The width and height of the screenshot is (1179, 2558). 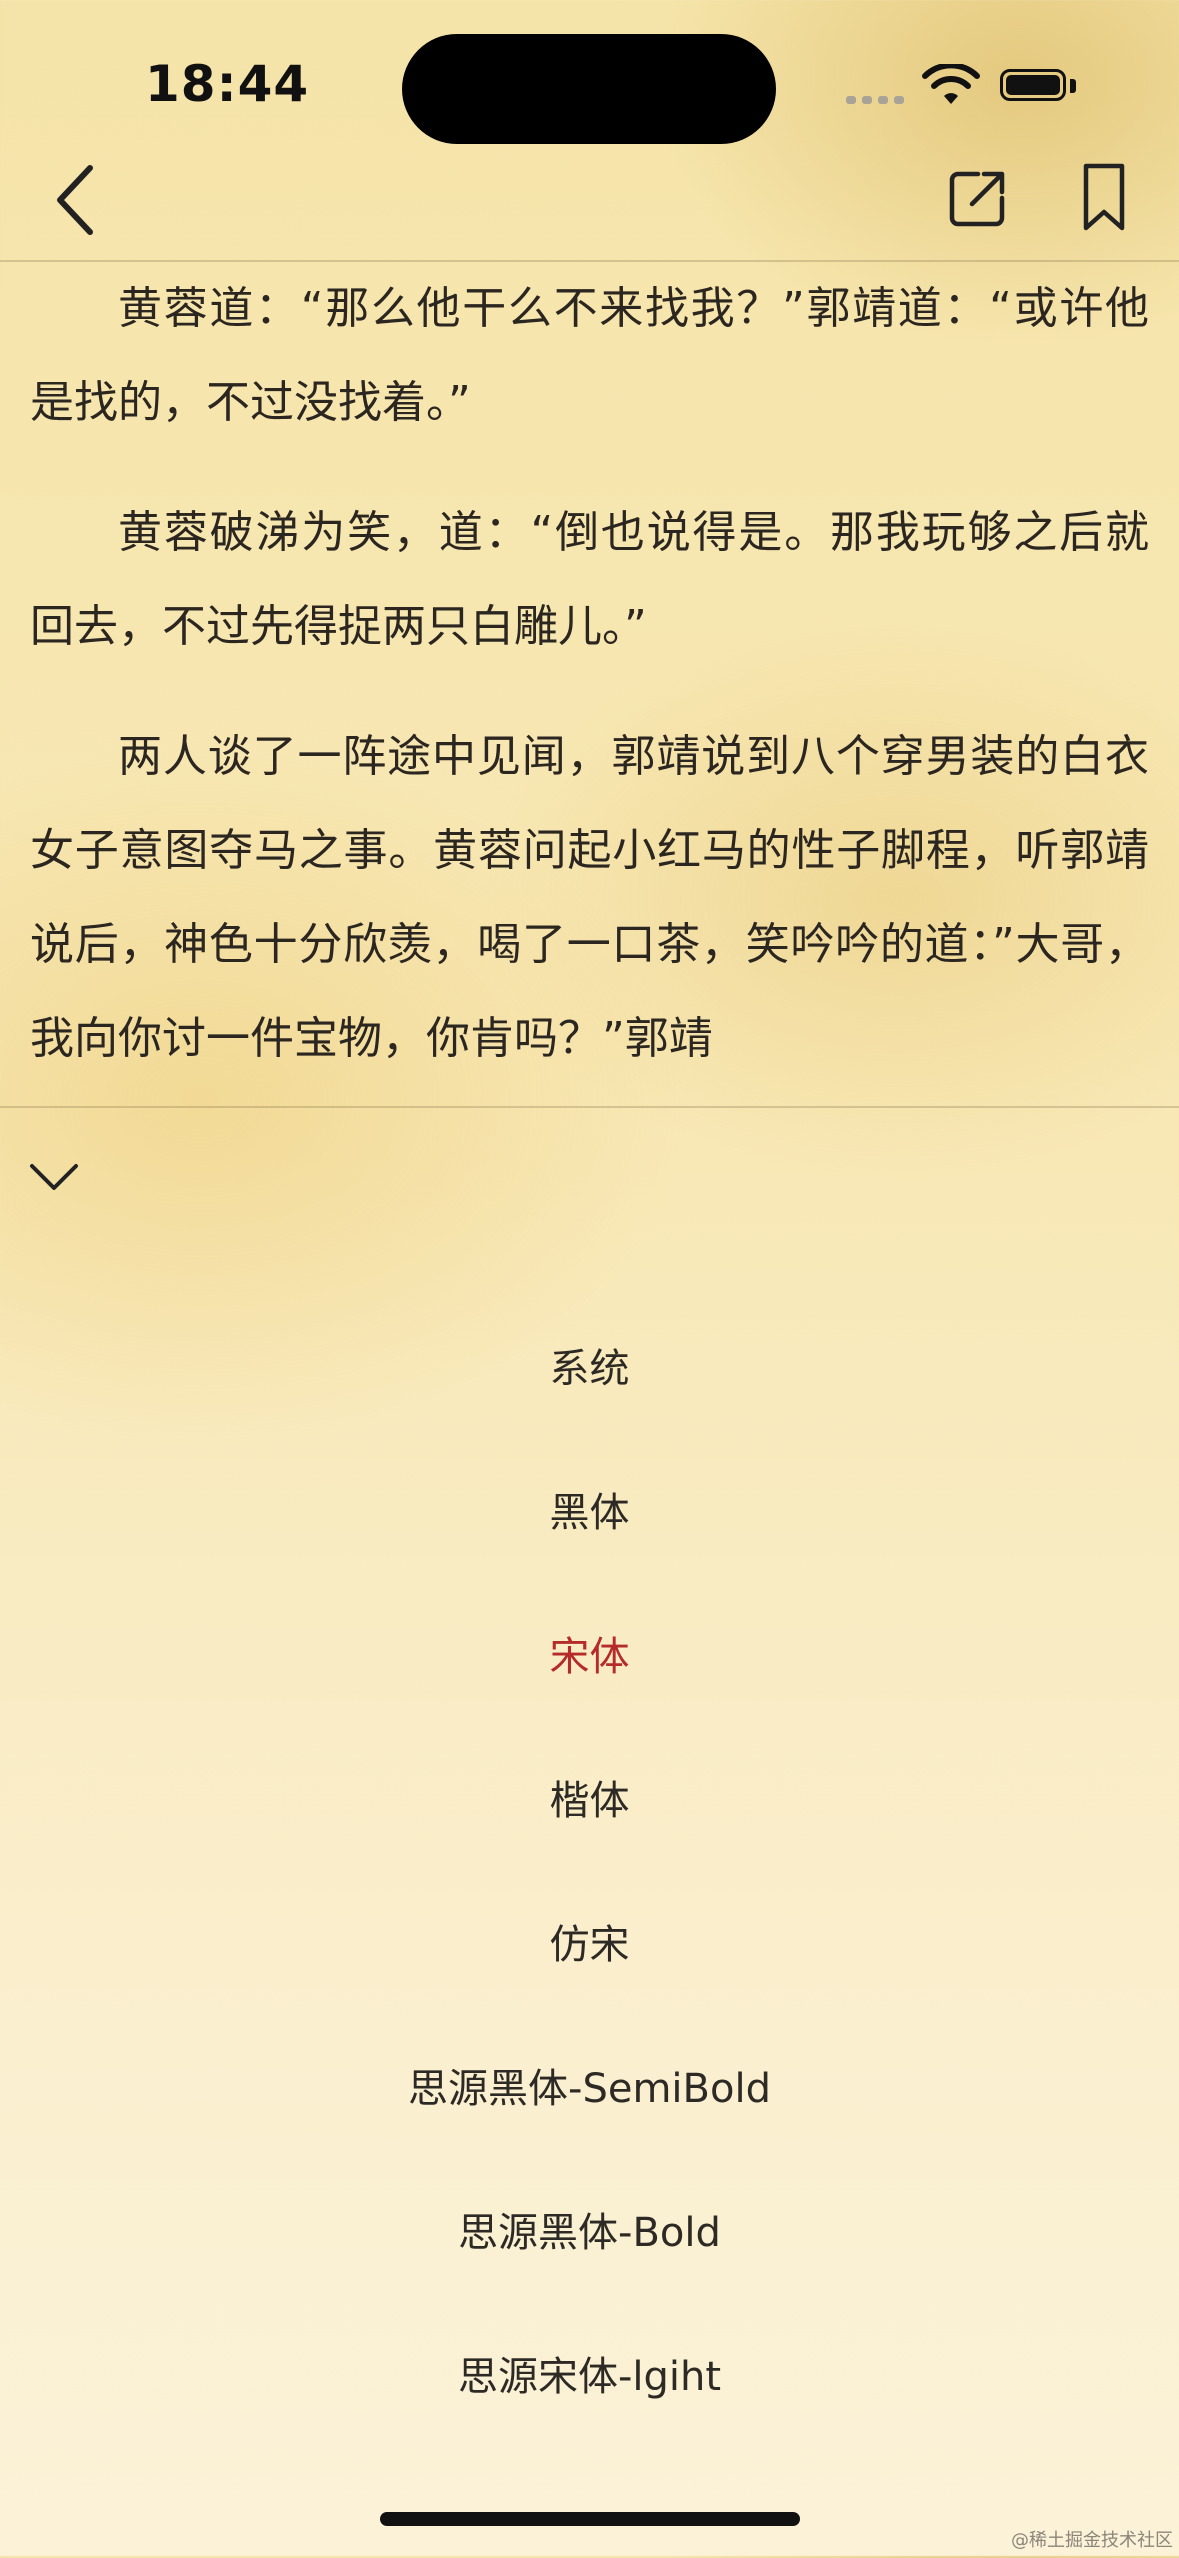 I want to click on reader-nav-bar, so click(x=589, y=206).